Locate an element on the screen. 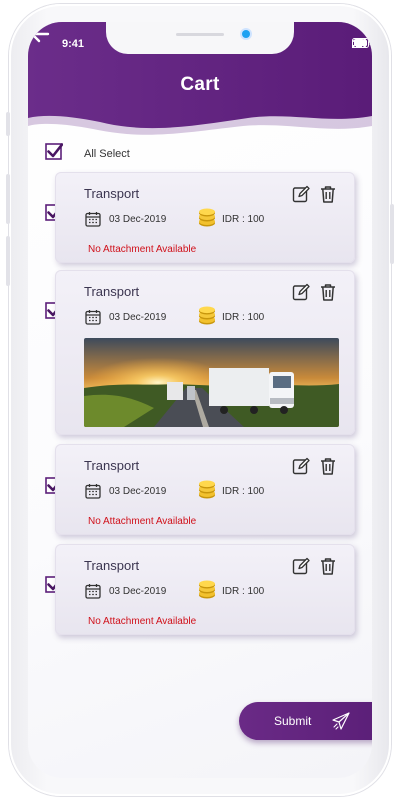 This screenshot has height=800, width=400. app-header: 9:41 Cart is located at coordinates (200, 80).